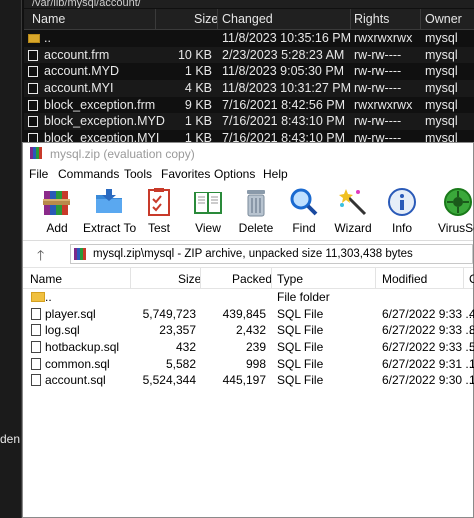 Image resolution: width=474 pixels, height=518 pixels. Describe the element at coordinates (248, 297) in the screenshot. I see `archive-row: .. File folder` at that location.